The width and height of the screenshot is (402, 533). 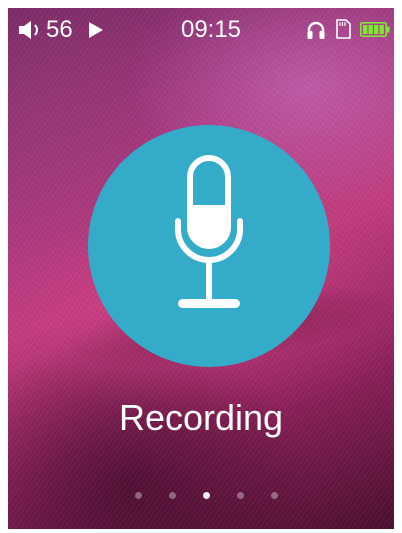 I want to click on page-dot-active, so click(x=206, y=495).